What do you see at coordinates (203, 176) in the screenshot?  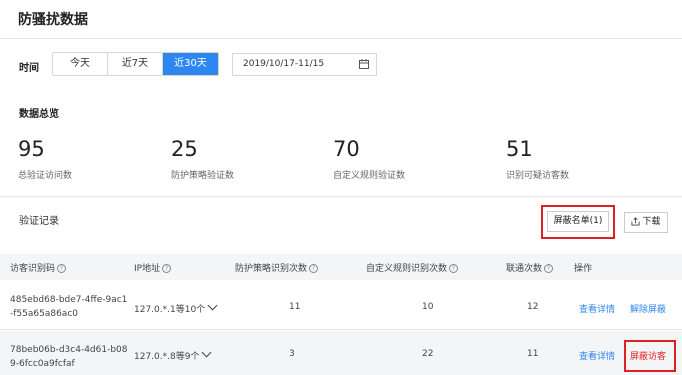 I see `stat-label: 防护策略验证数` at bounding box center [203, 176].